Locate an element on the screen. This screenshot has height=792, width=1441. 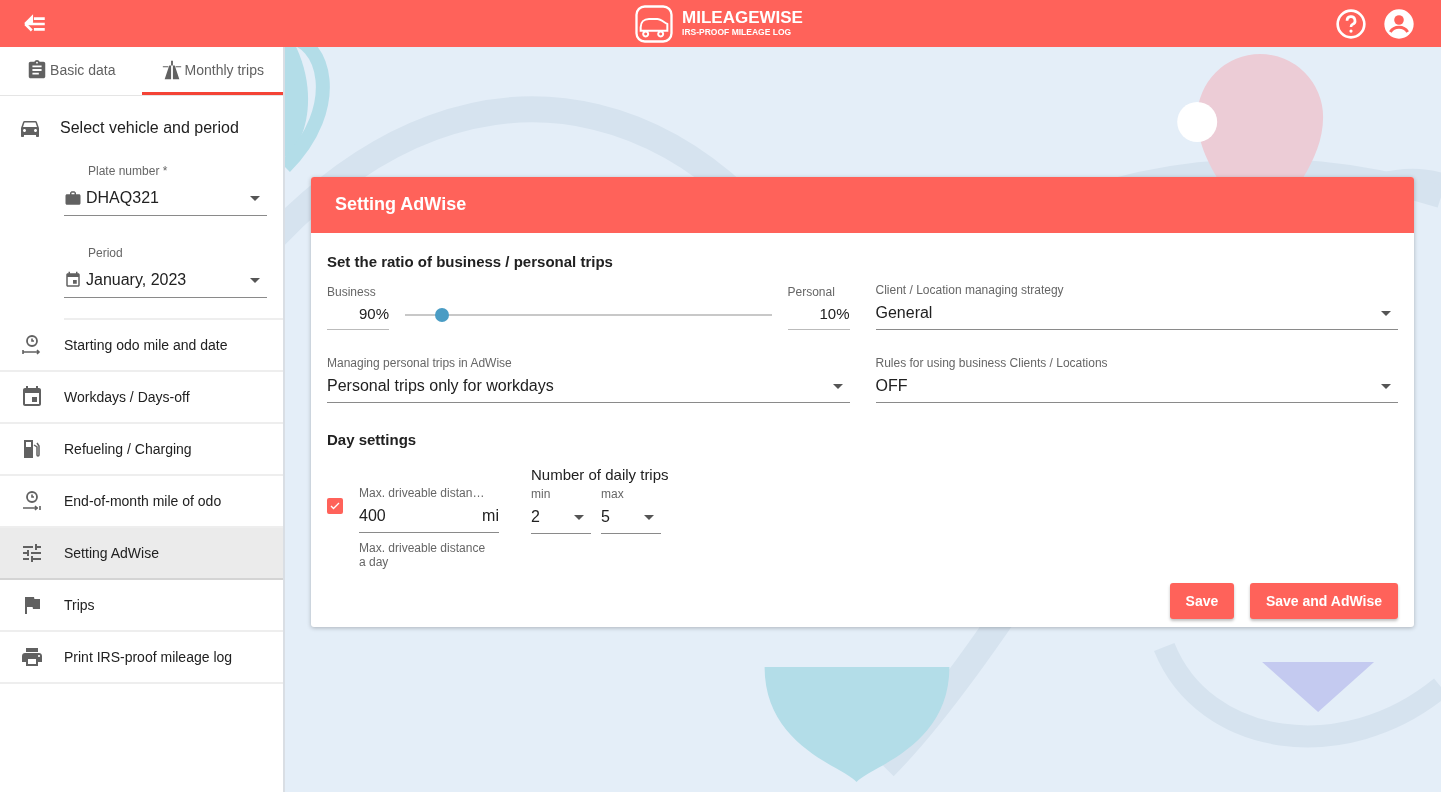
select-field: Personal trips only for workdays is located at coordinates (588, 386).